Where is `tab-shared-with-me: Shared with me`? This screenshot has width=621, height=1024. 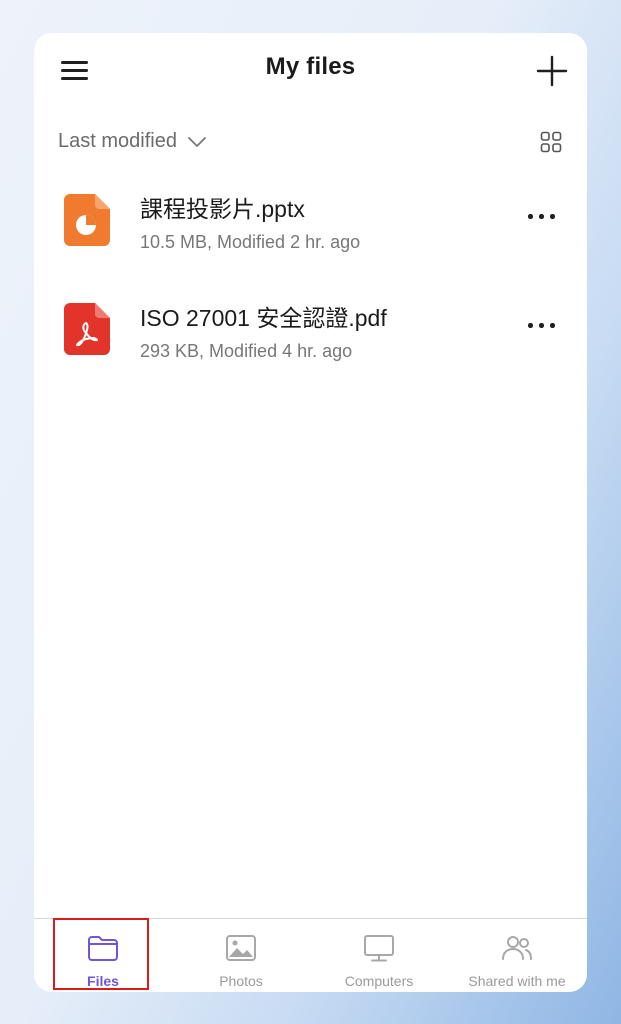 tab-shared-with-me: Shared with me is located at coordinates (517, 955).